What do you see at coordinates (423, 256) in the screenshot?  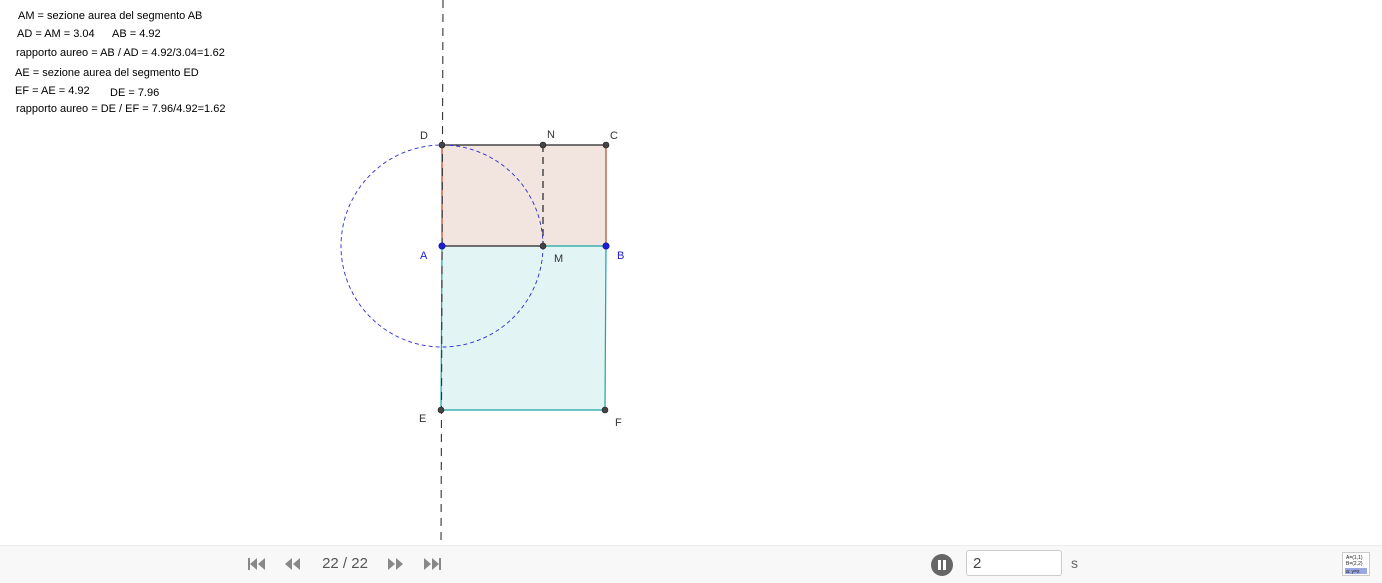 I see `label-A: A` at bounding box center [423, 256].